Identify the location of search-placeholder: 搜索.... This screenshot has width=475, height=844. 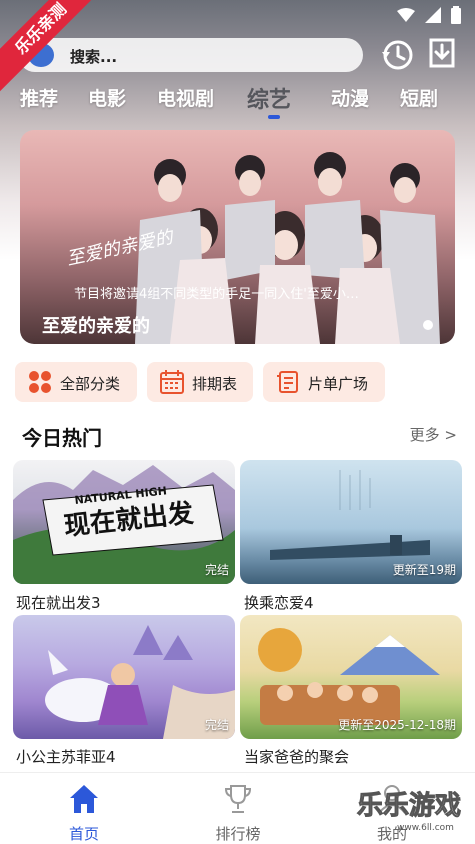
(94, 57).